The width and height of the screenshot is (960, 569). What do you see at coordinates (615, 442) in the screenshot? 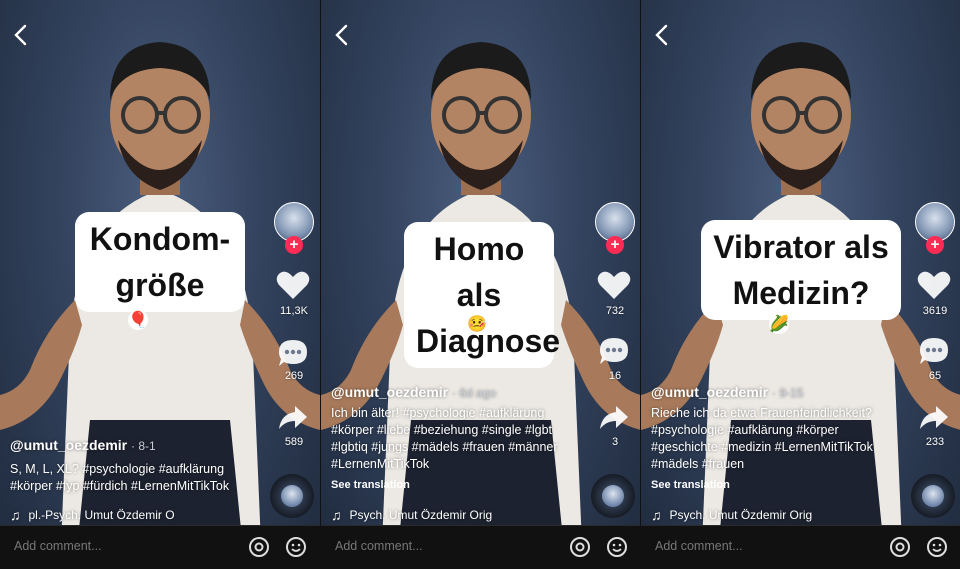
I see `share-count: 3` at bounding box center [615, 442].